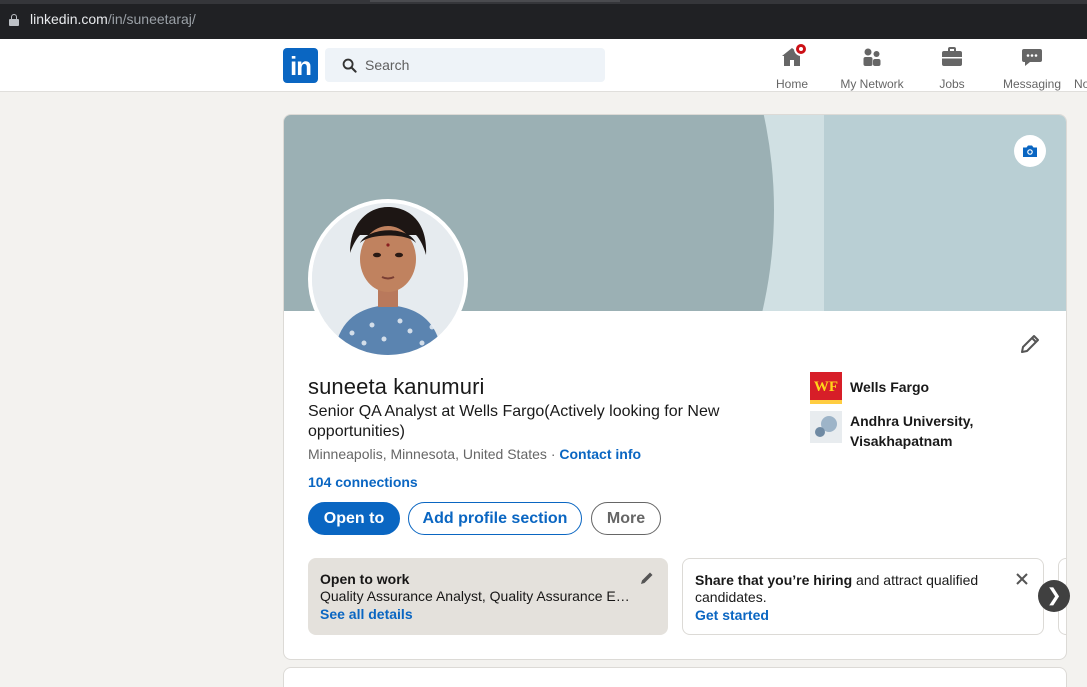 The width and height of the screenshot is (1087, 687). I want to click on home-icon, so click(794, 55).